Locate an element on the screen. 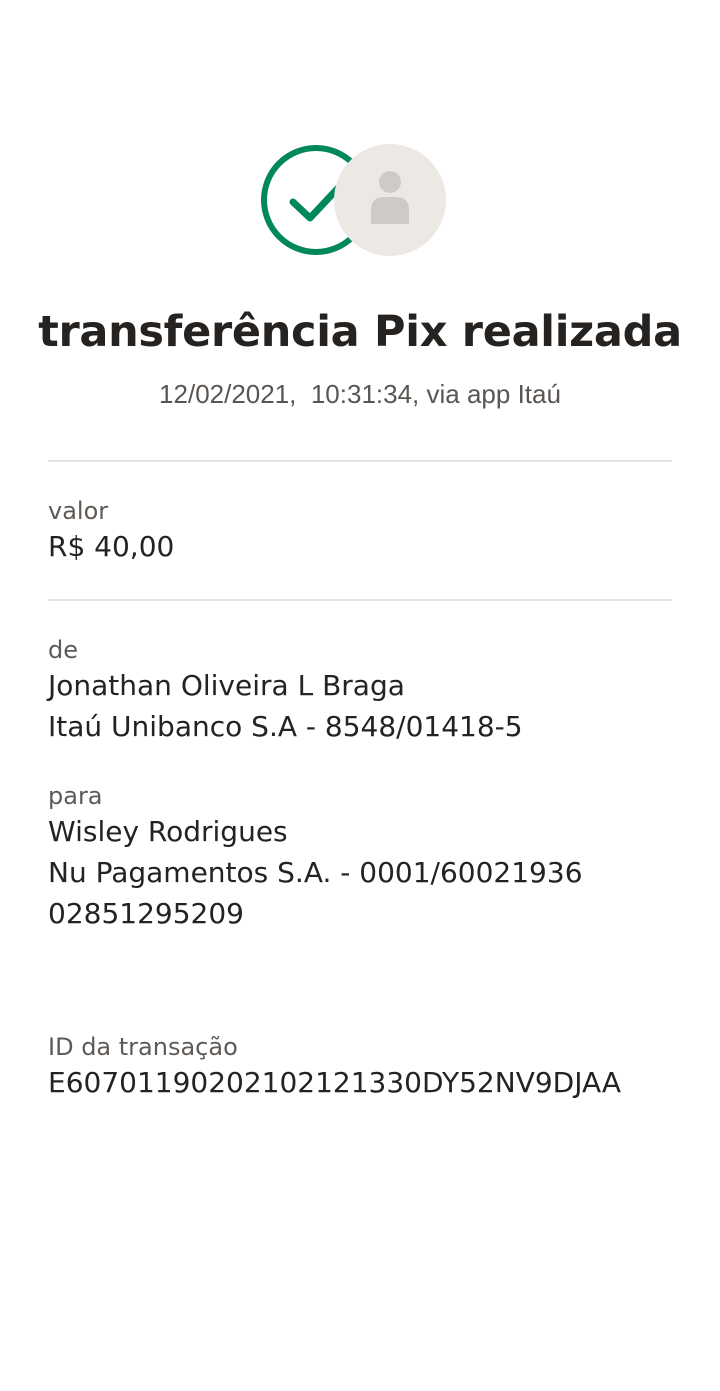 Image resolution: width=720 pixels, height=1391 pixels. recipient-avatar is located at coordinates (390, 200).